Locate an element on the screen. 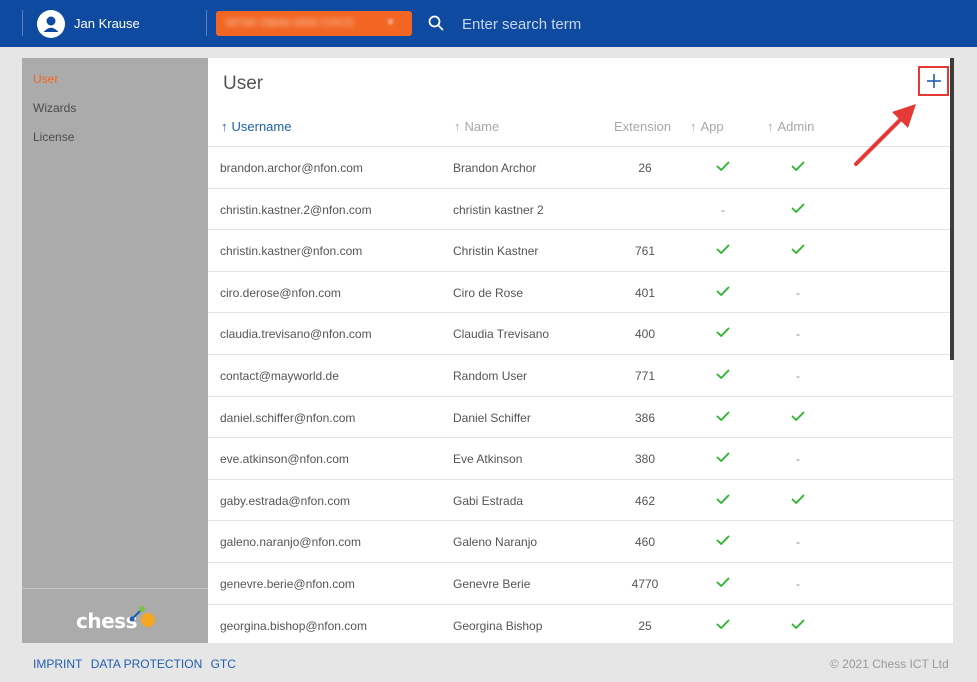 The image size is (977, 682). search-input is located at coordinates (604, 24).